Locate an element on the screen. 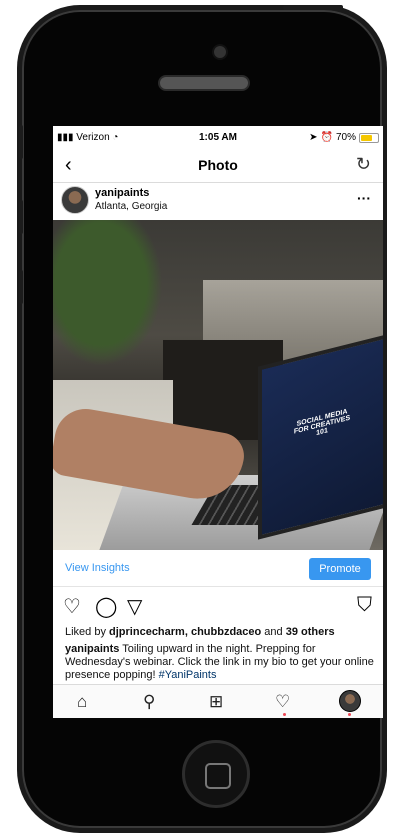 This screenshot has width=402, height=836. profile-icon is located at coordinates (350, 701).